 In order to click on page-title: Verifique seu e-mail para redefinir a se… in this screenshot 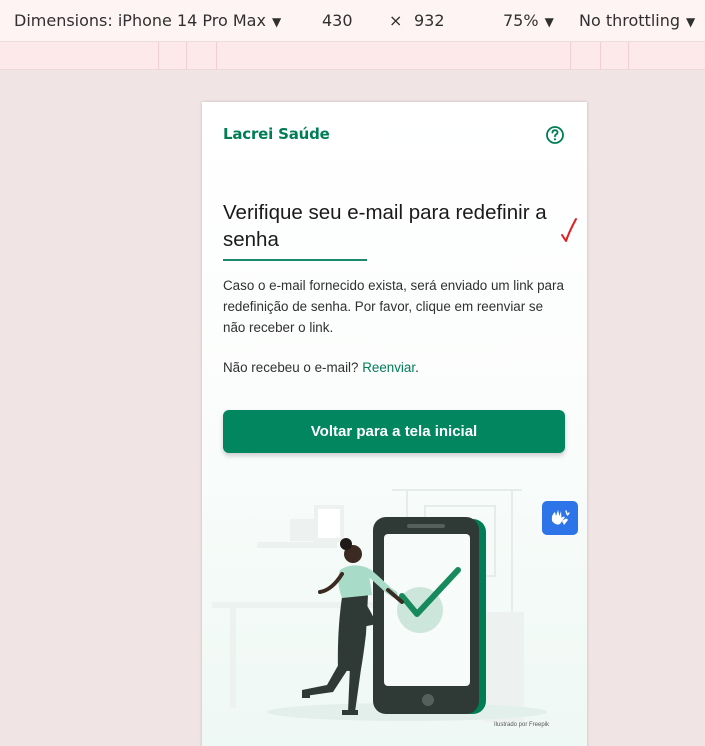, I will do `click(385, 226)`.